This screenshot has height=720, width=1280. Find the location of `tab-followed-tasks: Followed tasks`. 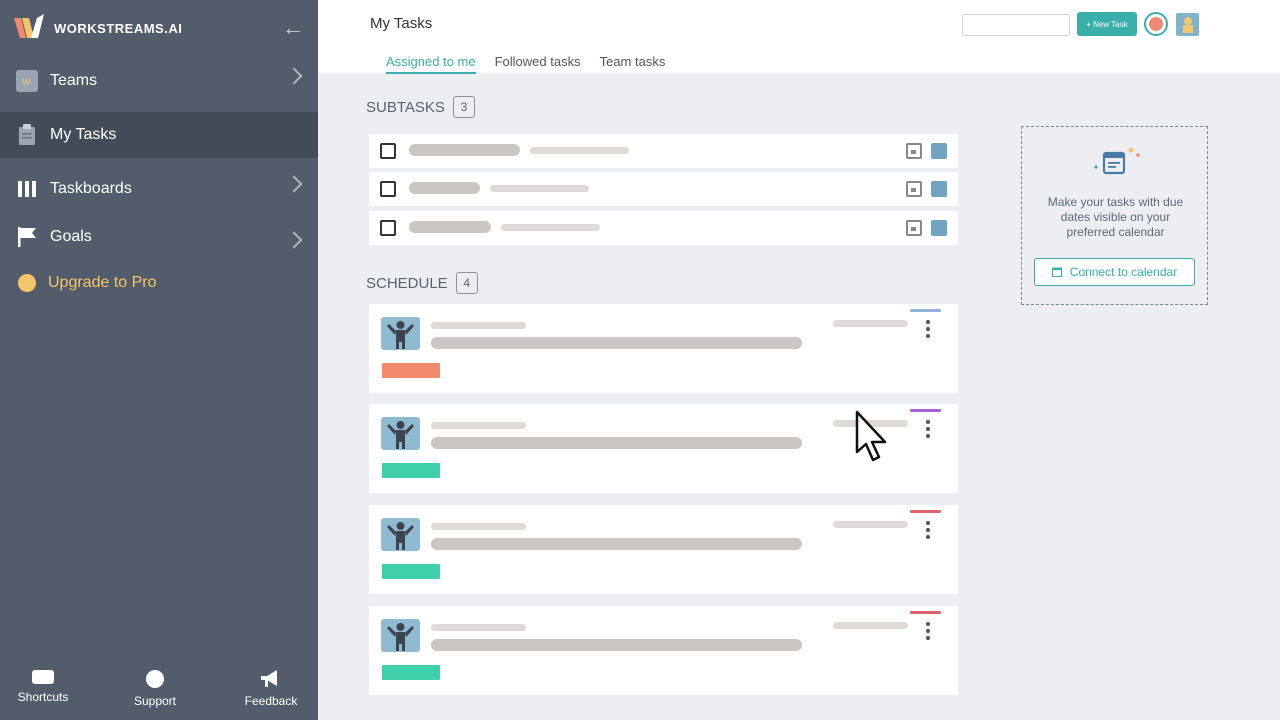

tab-followed-tasks: Followed tasks is located at coordinates (538, 64).